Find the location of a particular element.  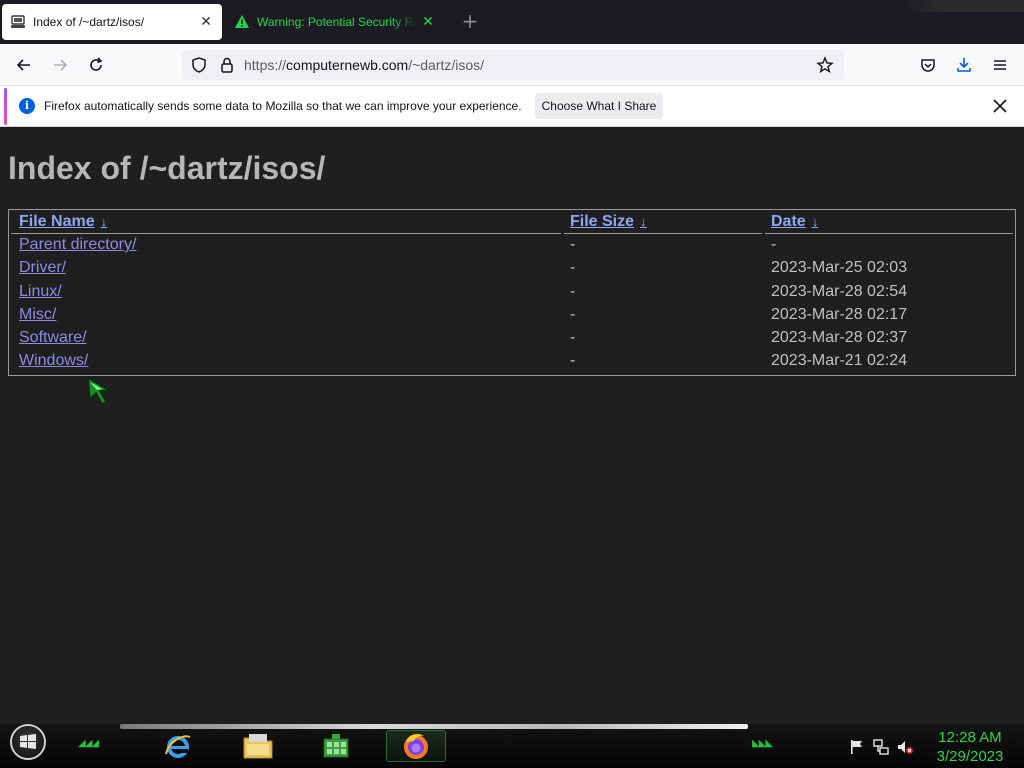

lock-icon is located at coordinates (227, 65).